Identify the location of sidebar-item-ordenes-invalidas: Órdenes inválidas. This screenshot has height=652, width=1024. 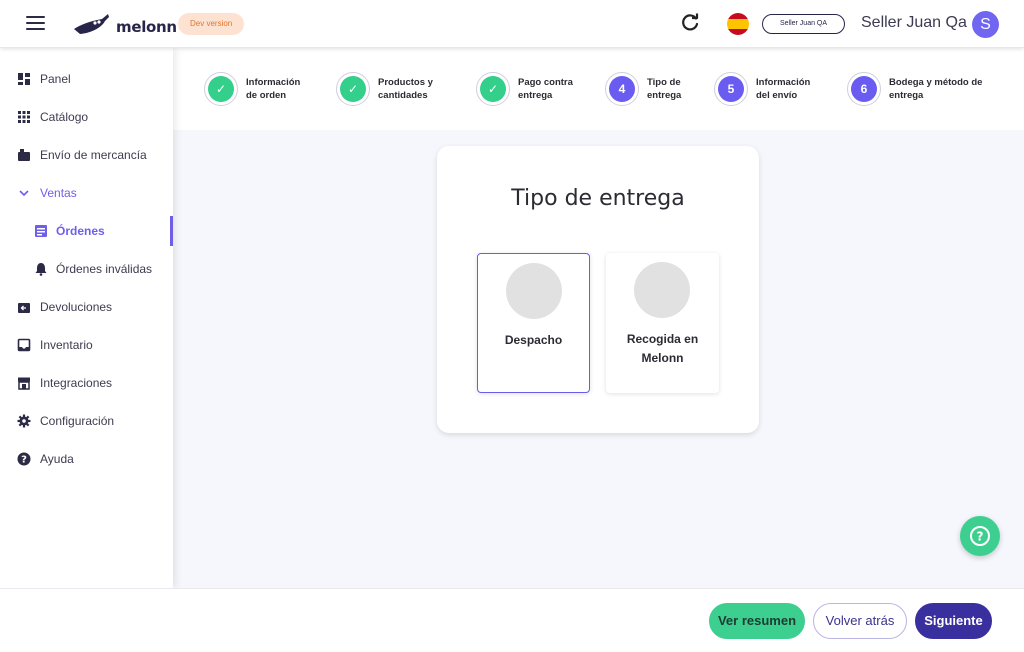
(86, 269).